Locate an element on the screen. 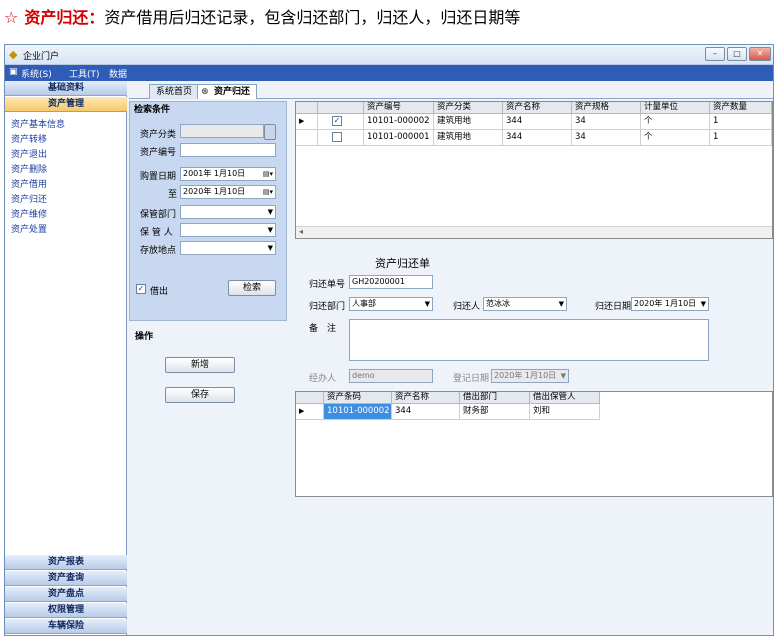 The height and width of the screenshot is (642, 781). search-button: 检索 is located at coordinates (252, 288).